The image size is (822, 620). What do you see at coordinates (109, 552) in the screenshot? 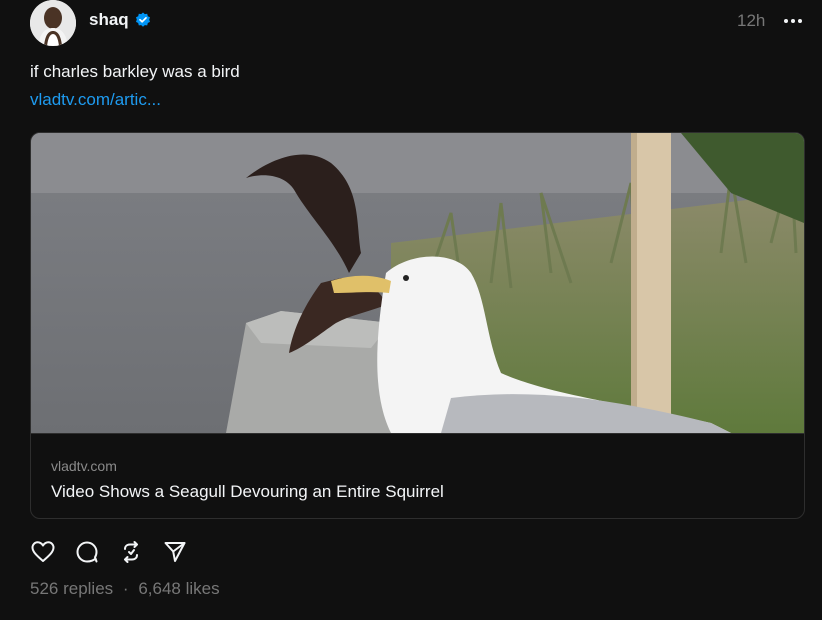
I see `post-actions` at bounding box center [109, 552].